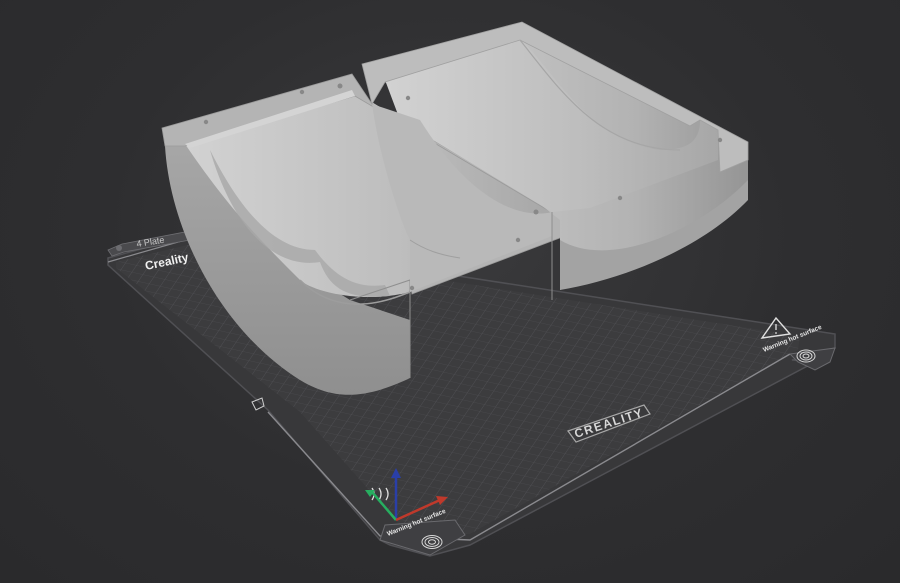 The image size is (900, 583). I want to click on plate-settings-icon, so click(119, 248).